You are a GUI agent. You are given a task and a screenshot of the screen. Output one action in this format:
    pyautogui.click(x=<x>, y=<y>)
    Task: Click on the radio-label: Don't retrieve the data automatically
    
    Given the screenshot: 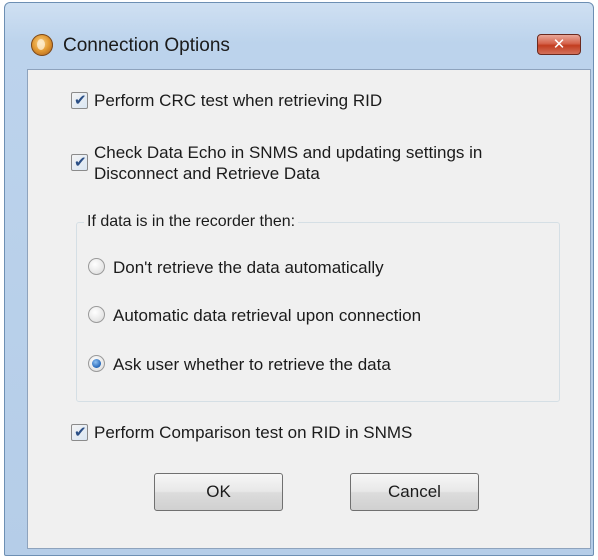 What is the action you would take?
    pyautogui.click(x=248, y=267)
    